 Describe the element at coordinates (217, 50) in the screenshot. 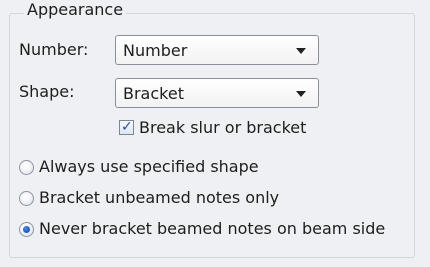

I see `number-dropdown: Number` at that location.